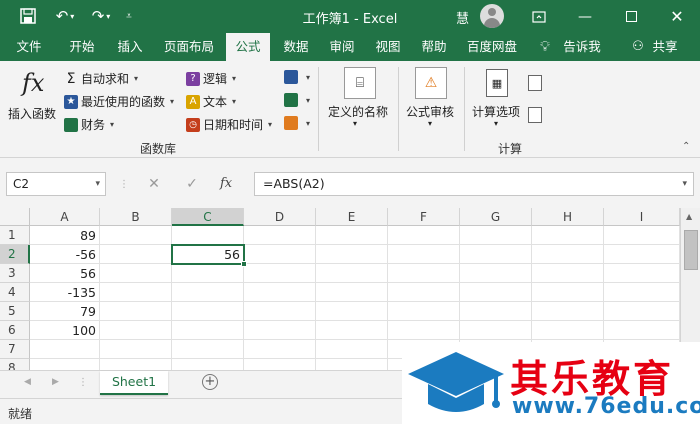 The height and width of the screenshot is (424, 700). What do you see at coordinates (192, 184) in the screenshot?
I see `enter-icon: ✓` at bounding box center [192, 184].